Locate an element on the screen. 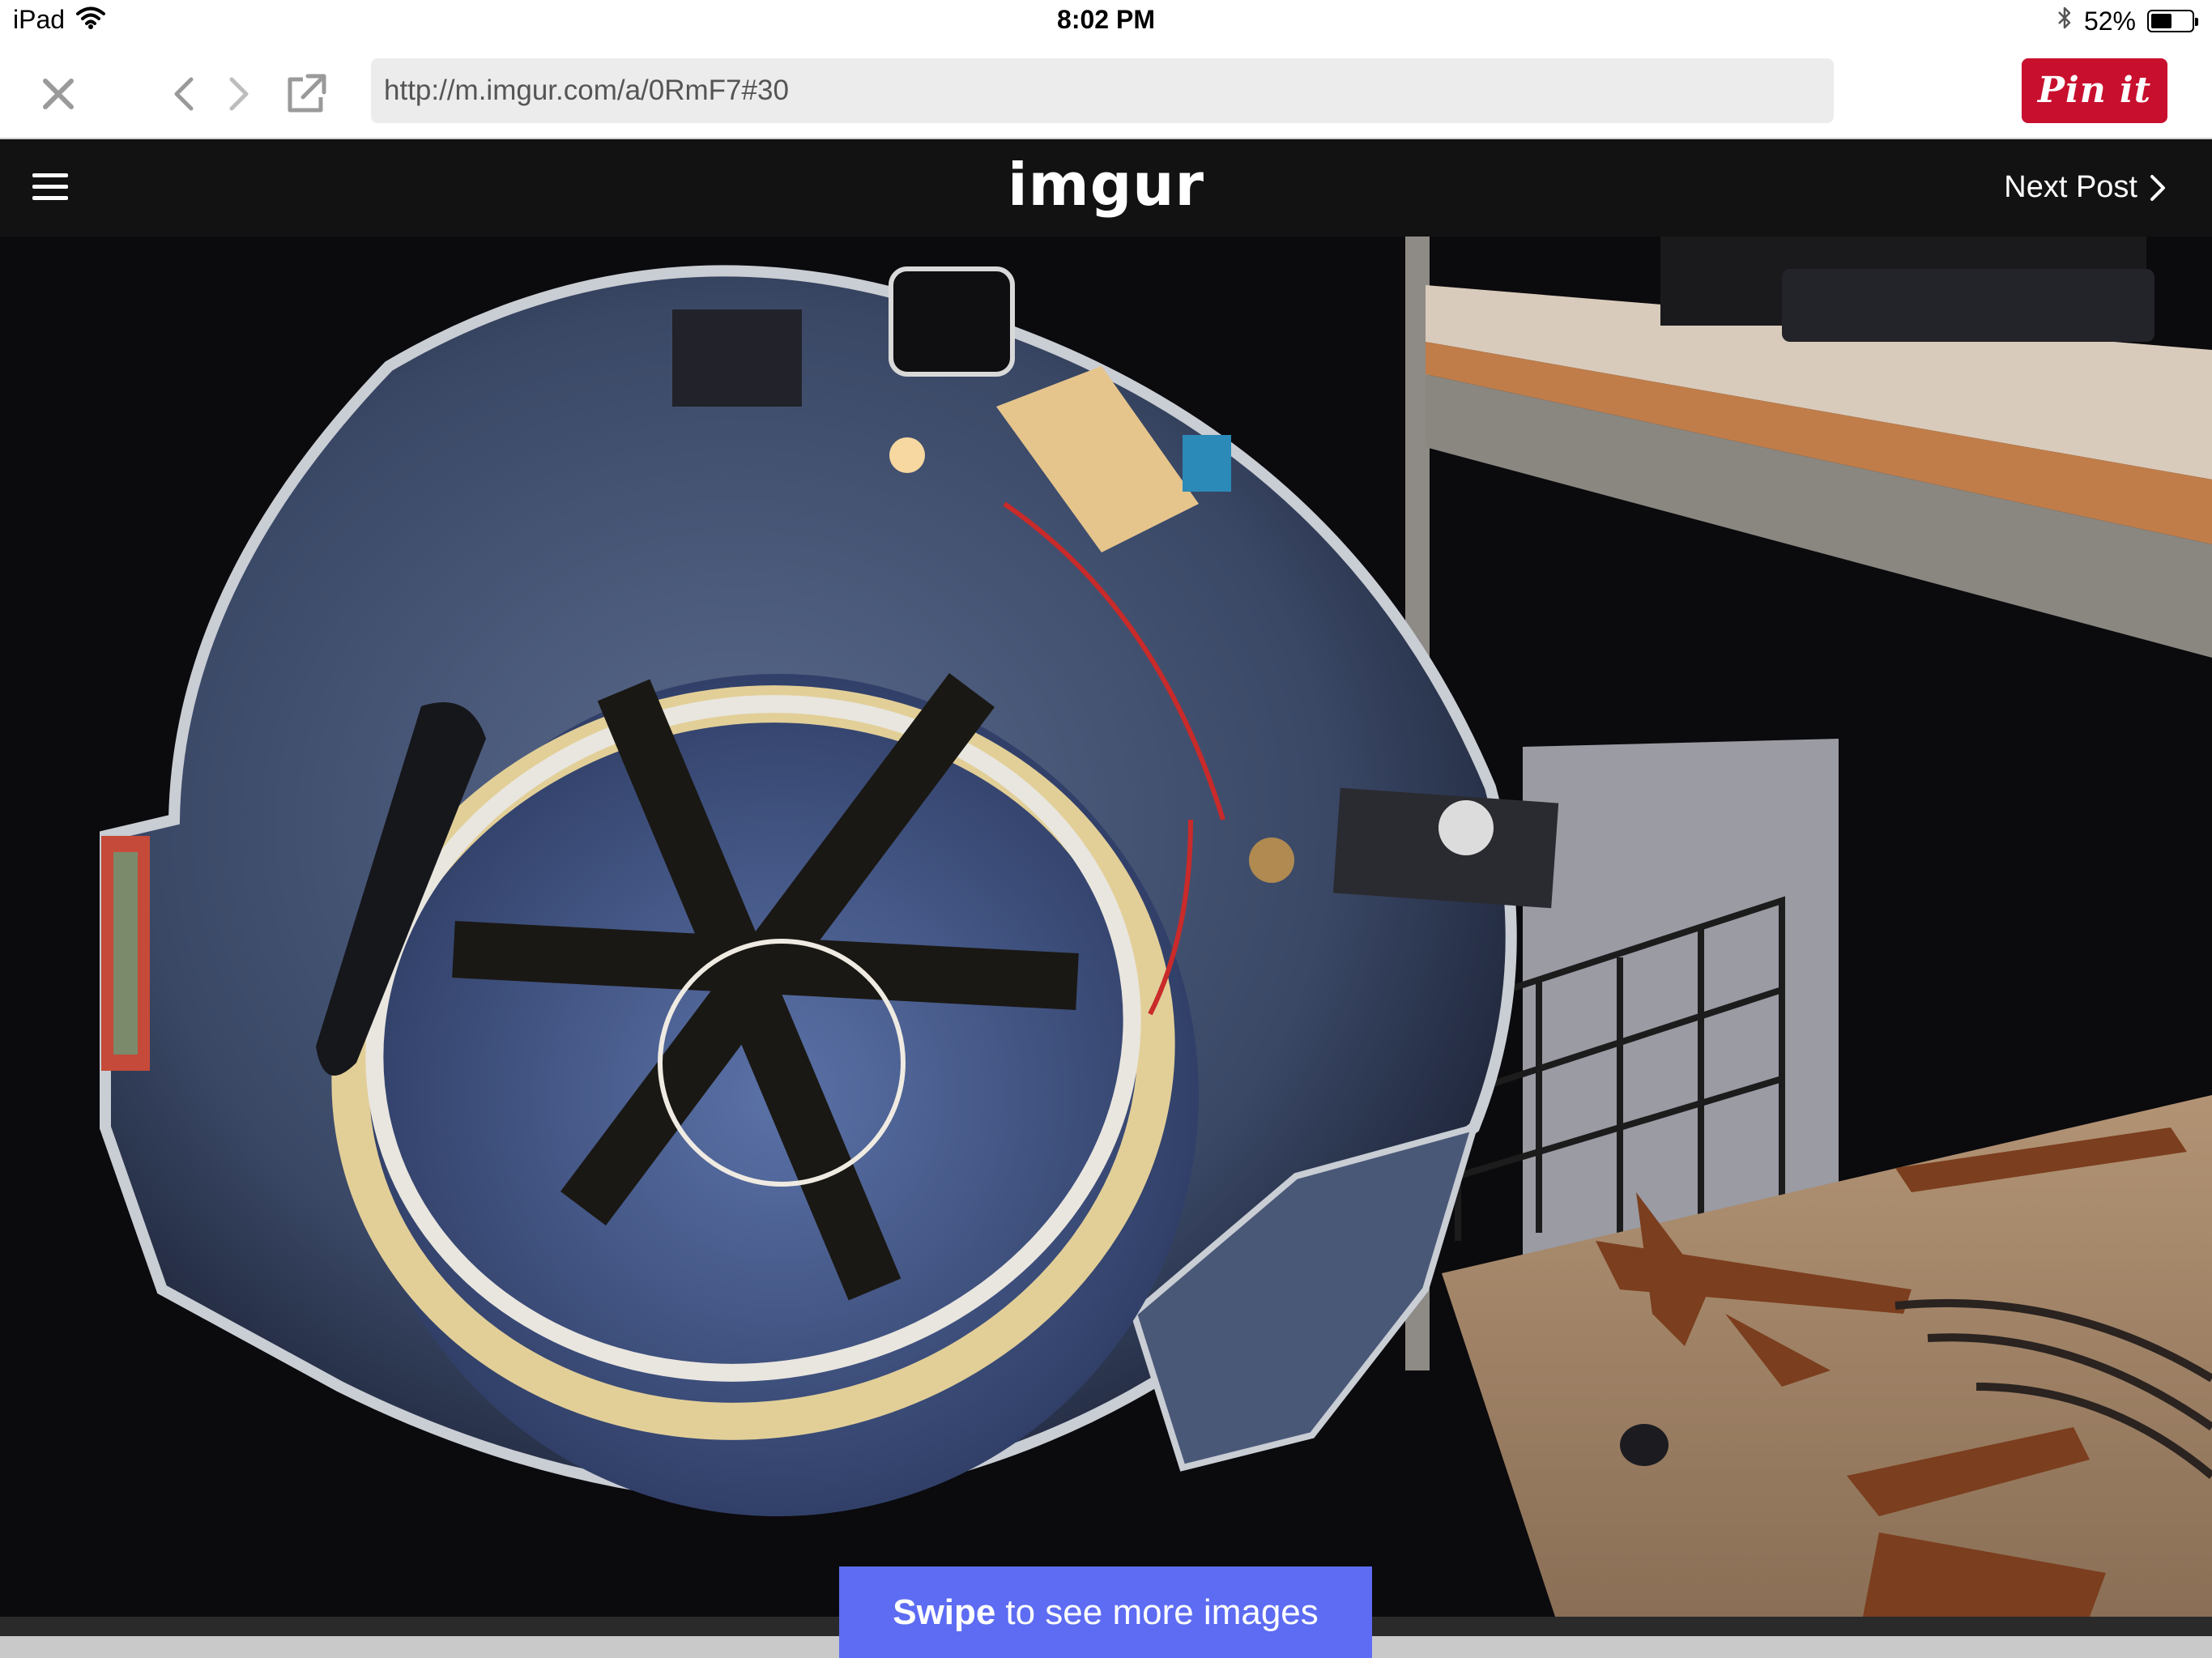 This screenshot has height=1658, width=2212. status-right: 52% is located at coordinates (2127, 21).